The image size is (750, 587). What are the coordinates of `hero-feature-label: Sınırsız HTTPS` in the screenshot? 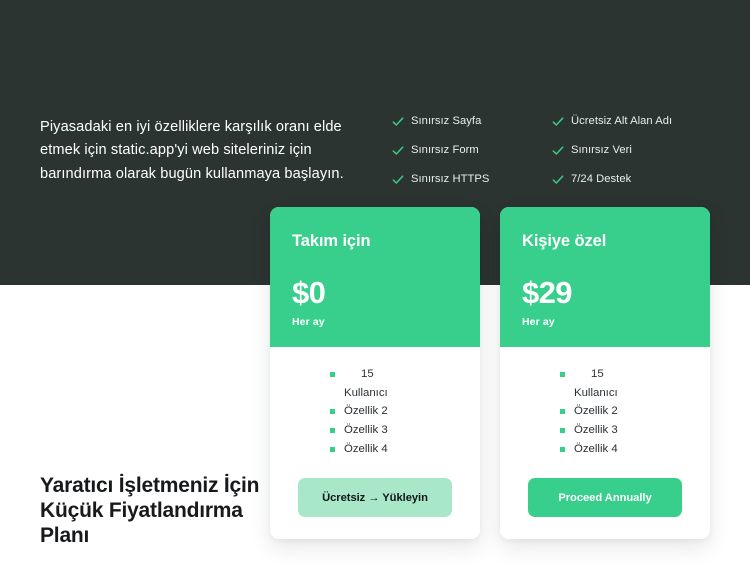 It's located at (450, 178).